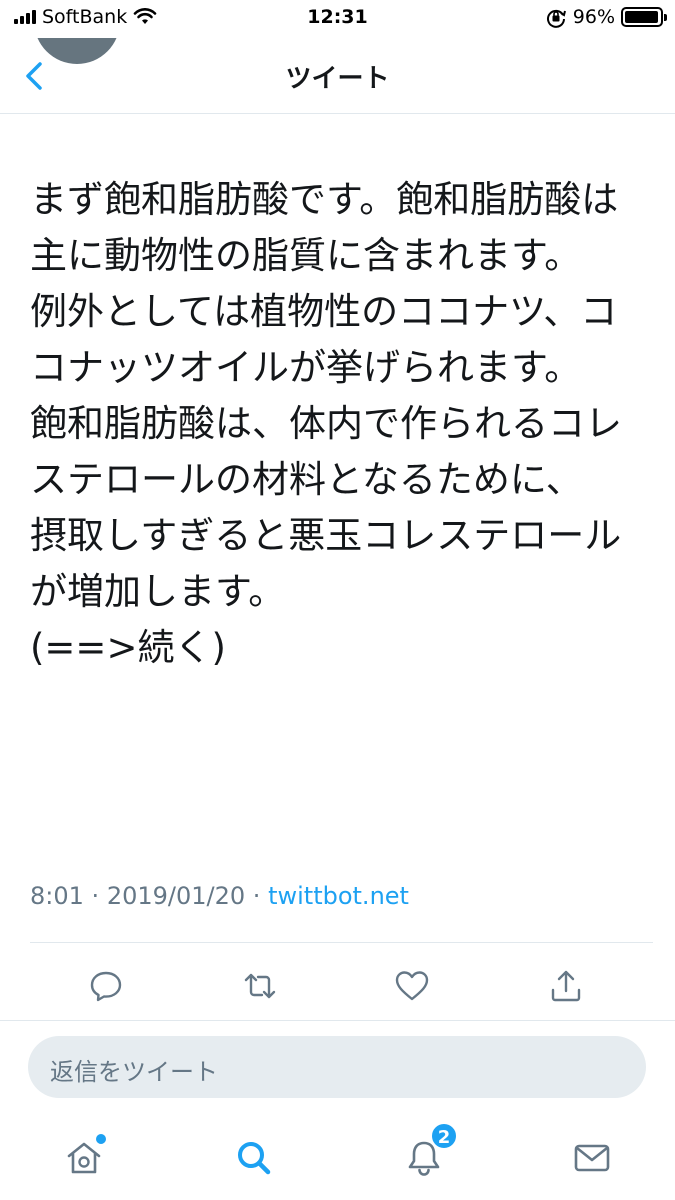 The width and height of the screenshot is (675, 1200). I want to click on tweet-date: 2019/01/20, so click(176, 896).